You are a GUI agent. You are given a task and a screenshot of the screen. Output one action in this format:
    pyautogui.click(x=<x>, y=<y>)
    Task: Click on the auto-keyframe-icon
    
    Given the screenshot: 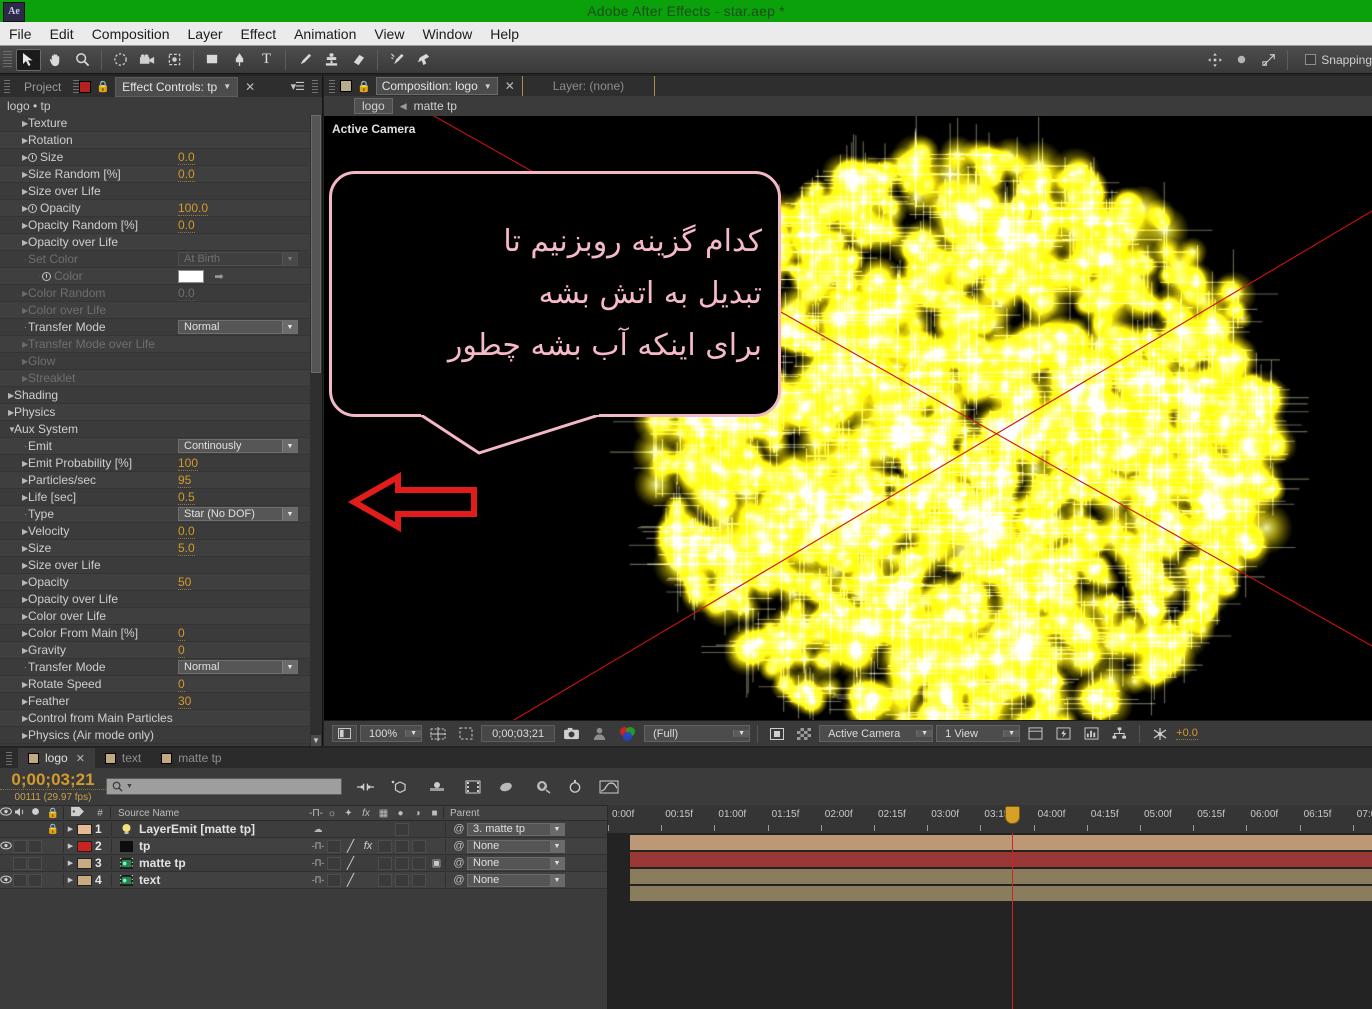 What is the action you would take?
    pyautogui.click(x=575, y=787)
    